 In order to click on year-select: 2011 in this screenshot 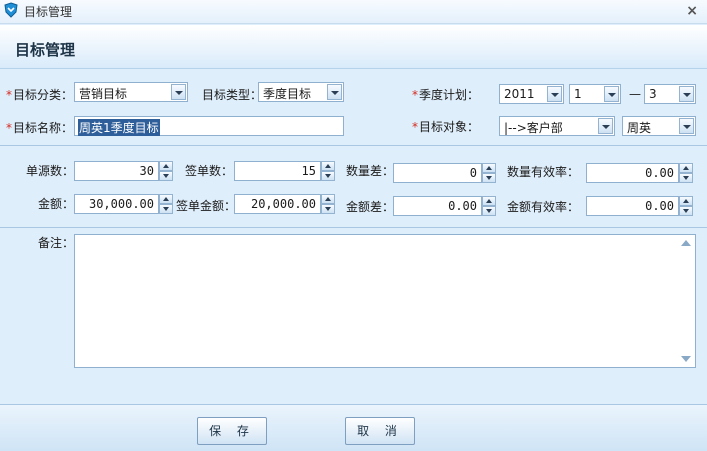, I will do `click(531, 94)`.